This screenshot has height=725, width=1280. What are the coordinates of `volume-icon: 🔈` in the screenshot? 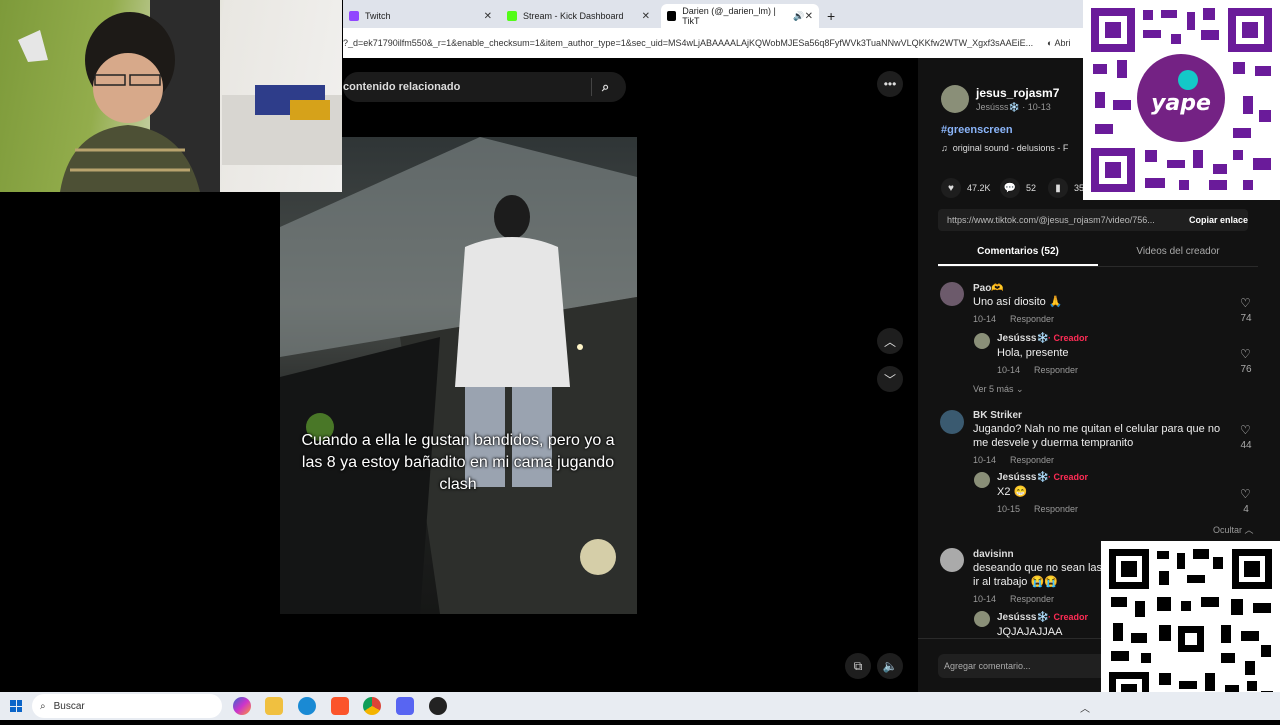 It's located at (890, 666).